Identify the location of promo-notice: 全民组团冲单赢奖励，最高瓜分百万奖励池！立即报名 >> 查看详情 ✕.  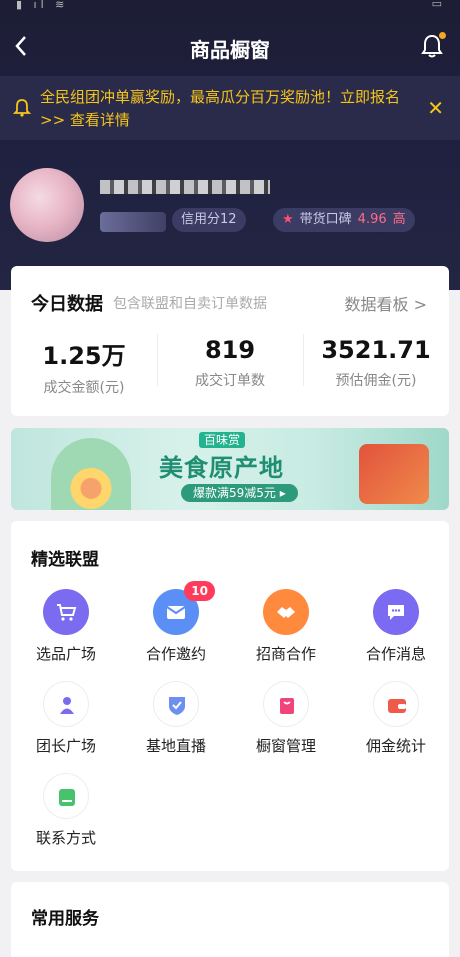
(230, 108).